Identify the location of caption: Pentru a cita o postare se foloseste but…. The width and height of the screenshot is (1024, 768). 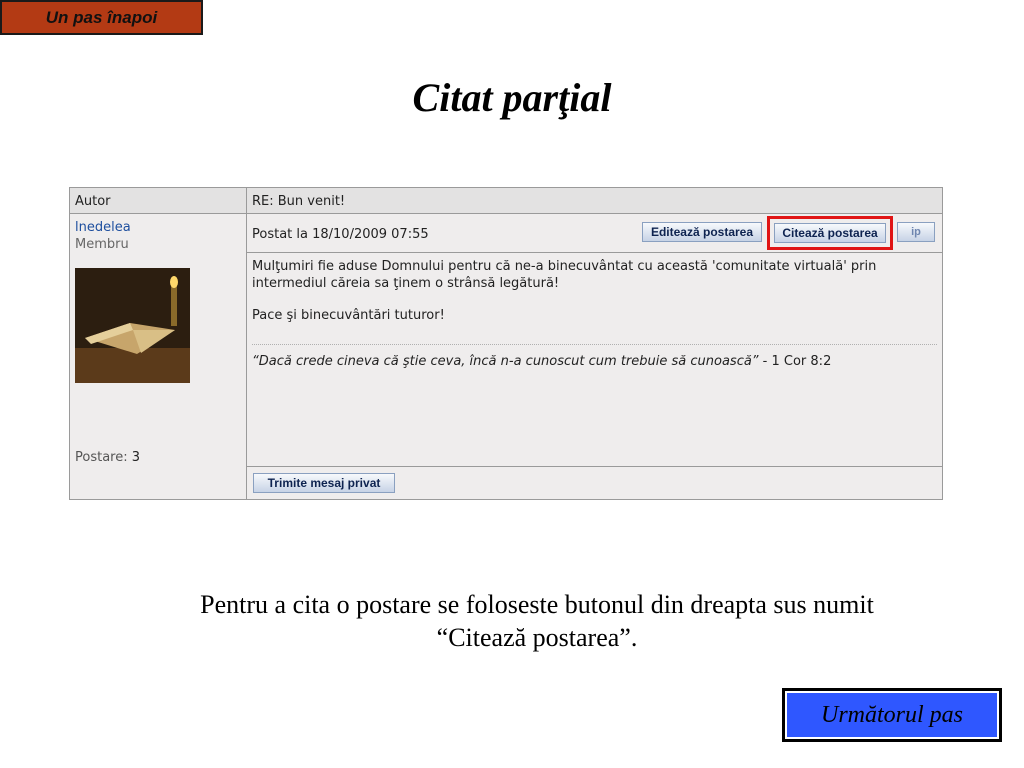
(537, 621).